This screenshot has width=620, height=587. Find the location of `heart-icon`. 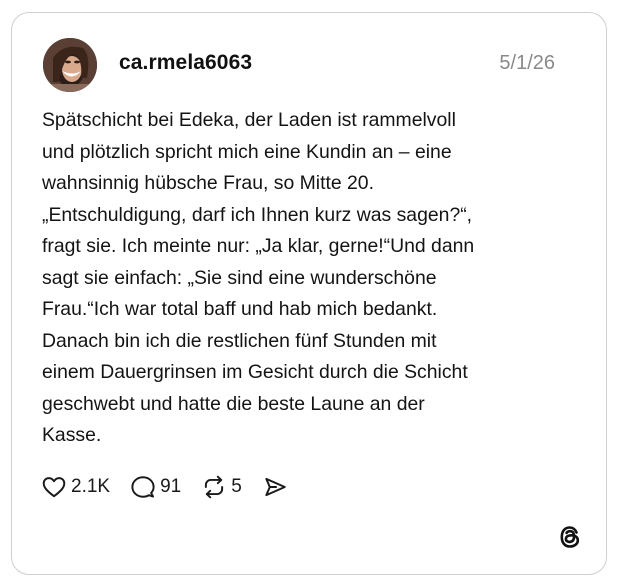

heart-icon is located at coordinates (54, 487).